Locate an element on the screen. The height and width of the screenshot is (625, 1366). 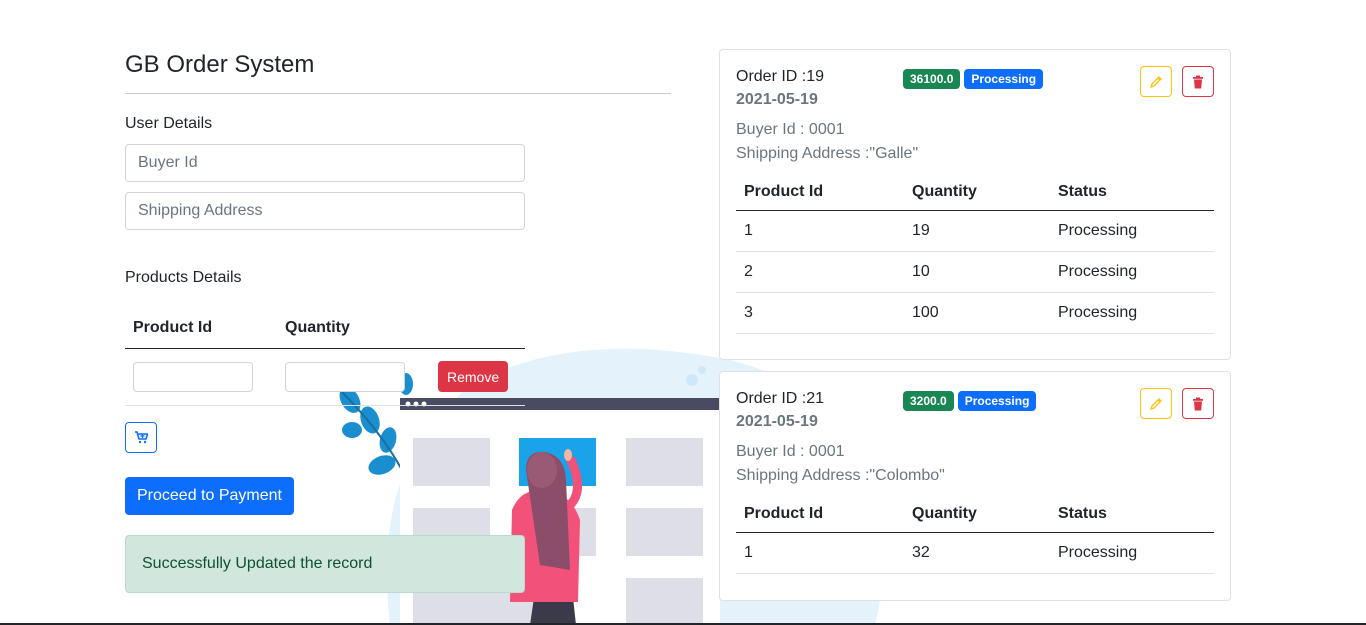
table-row: 3 100 Processing is located at coordinates (975, 313).